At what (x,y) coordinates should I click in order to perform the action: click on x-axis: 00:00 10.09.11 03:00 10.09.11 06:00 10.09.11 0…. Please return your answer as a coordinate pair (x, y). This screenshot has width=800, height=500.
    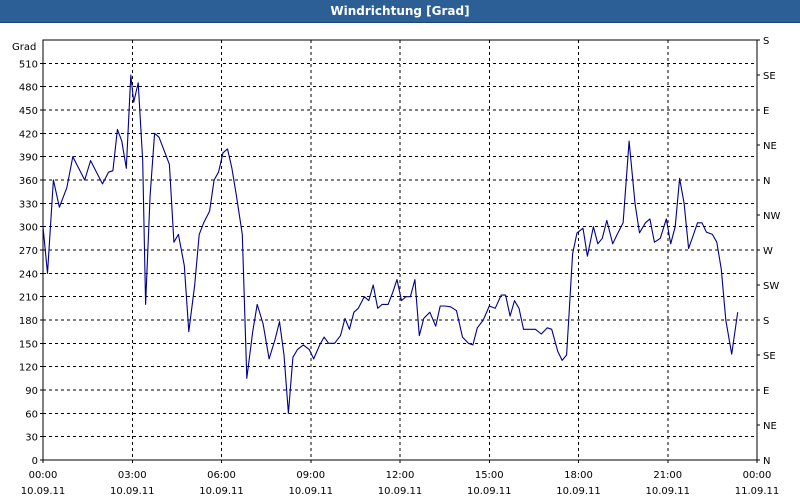
    Looking at the image, I should click on (400, 478).